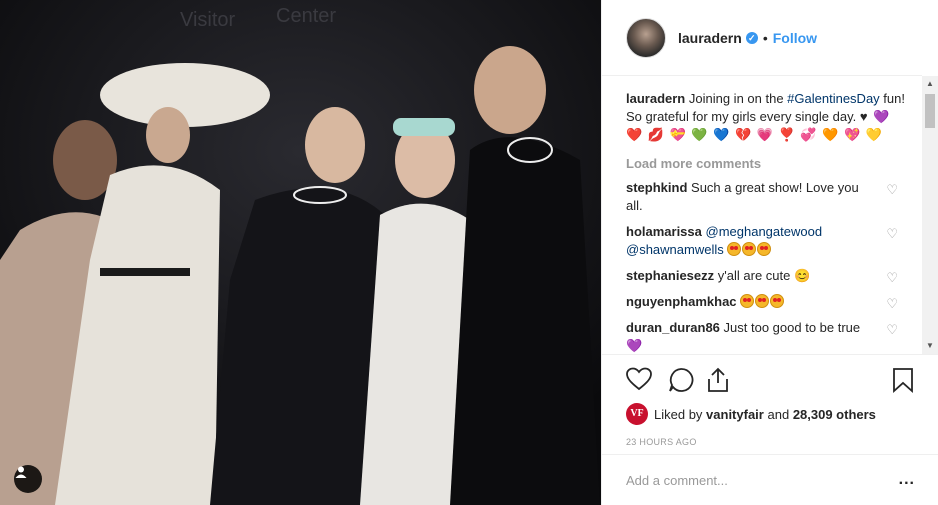  Describe the element at coordinates (670, 275) in the screenshot. I see `comment-username: stephaniesezz` at that location.